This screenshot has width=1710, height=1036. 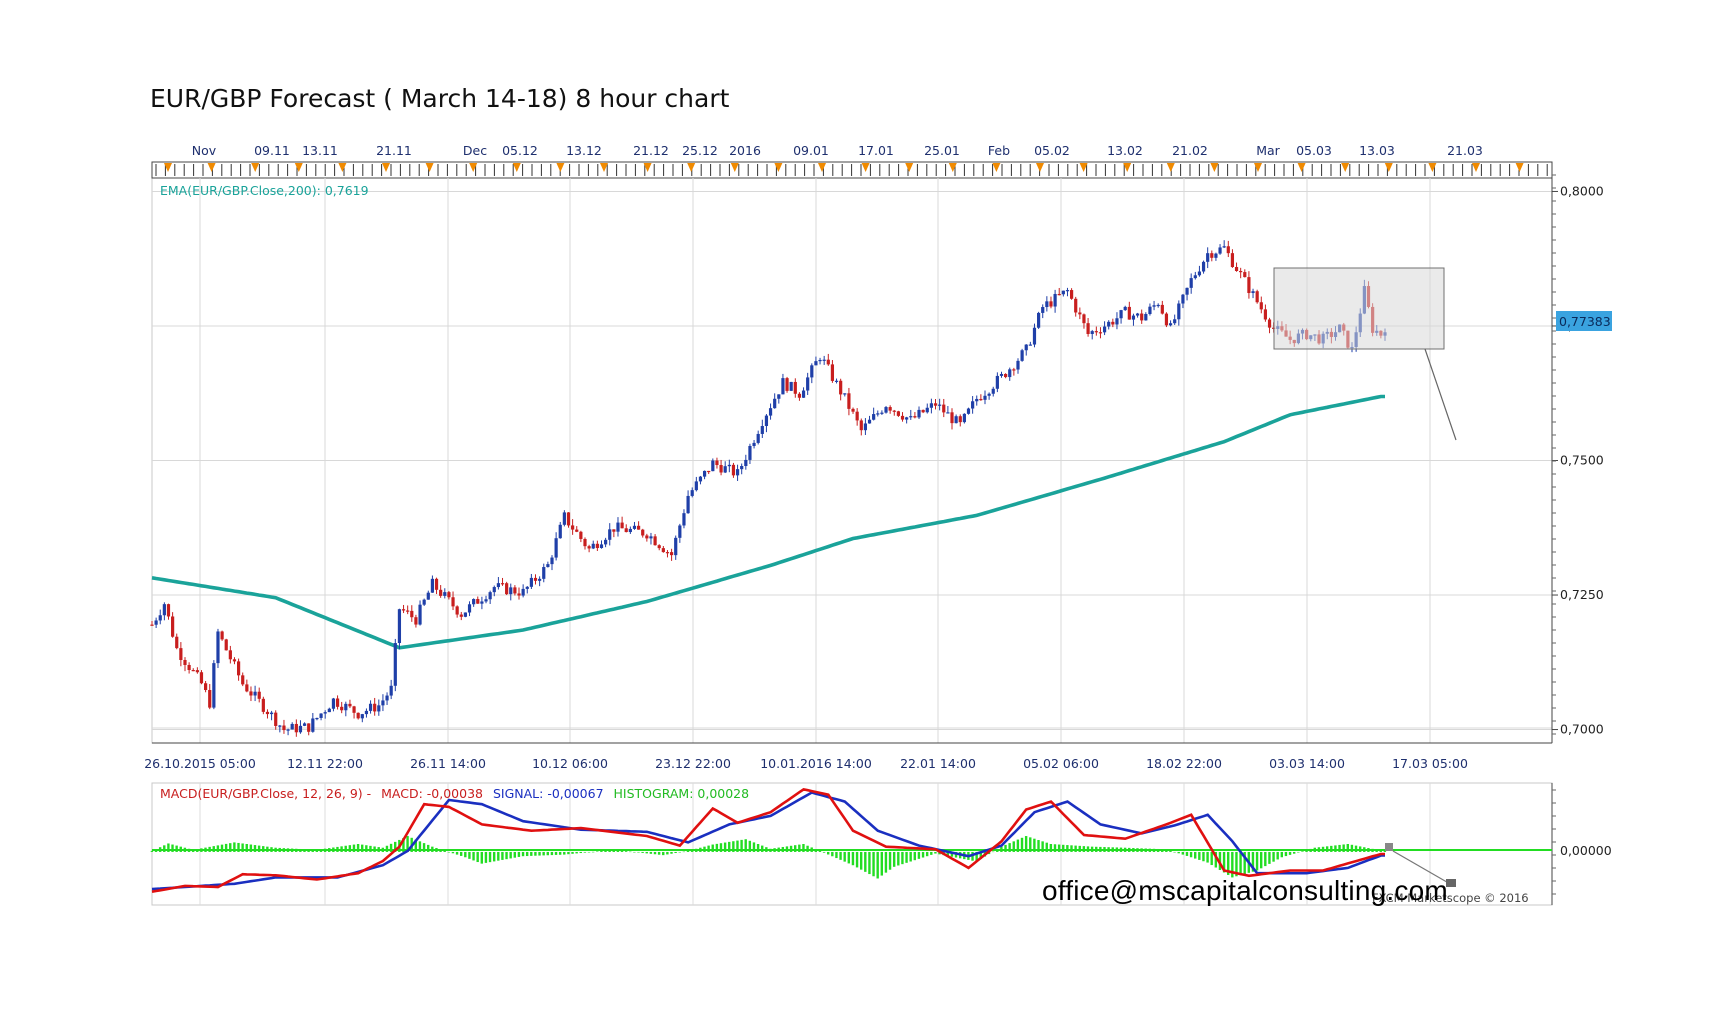 What do you see at coordinates (693, 763) in the screenshot?
I see `bottom-tick-label: 23.12 22:00` at bounding box center [693, 763].